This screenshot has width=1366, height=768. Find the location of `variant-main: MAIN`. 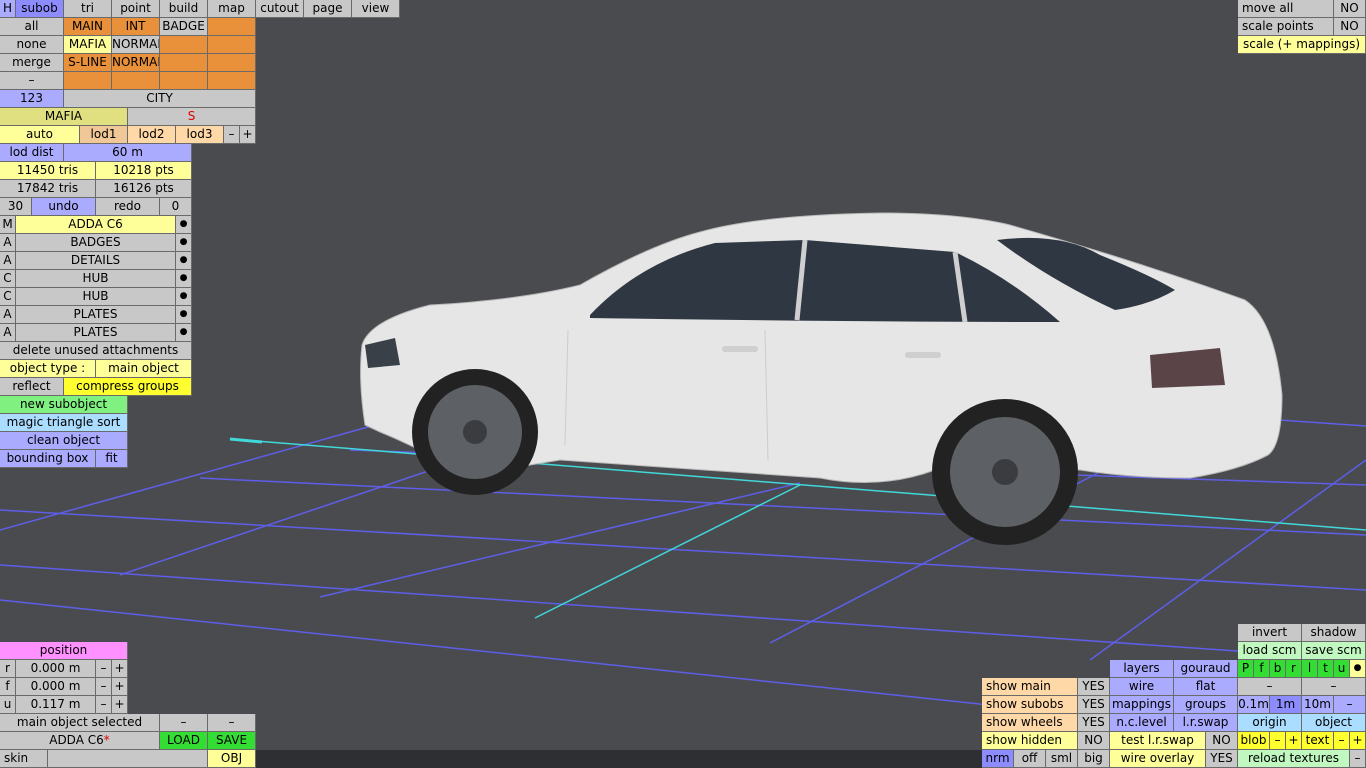

variant-main: MAIN is located at coordinates (88, 27).